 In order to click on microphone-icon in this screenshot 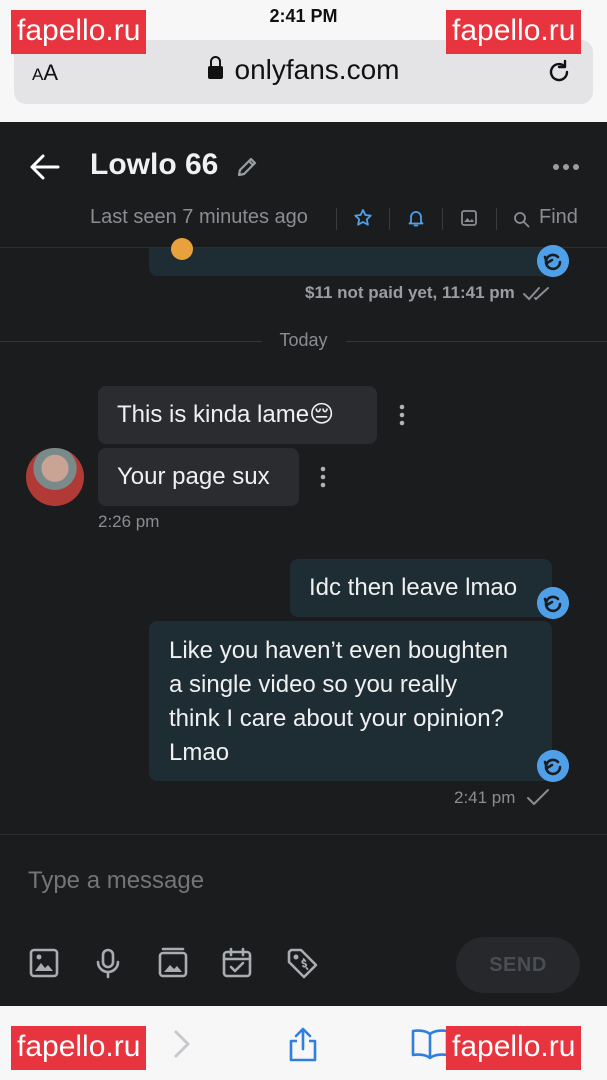, I will do `click(108, 963)`.